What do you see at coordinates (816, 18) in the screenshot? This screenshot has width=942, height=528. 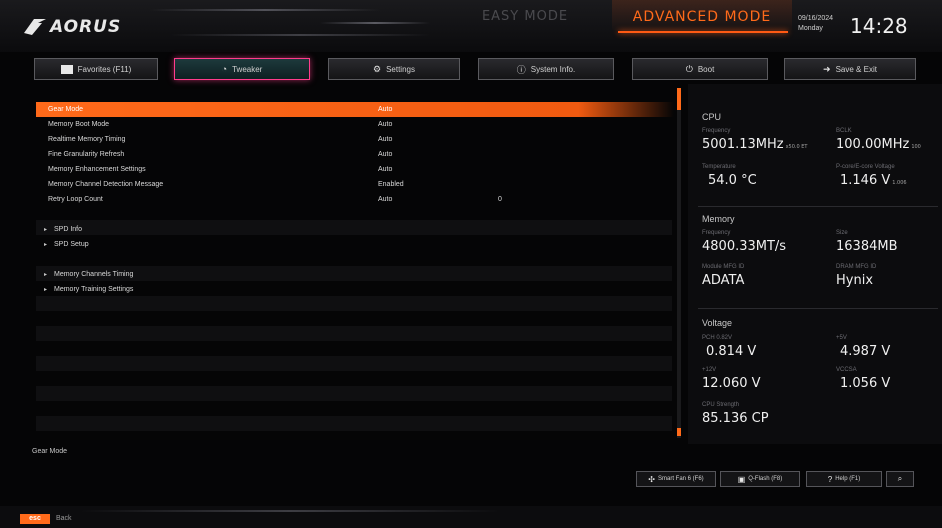 I see `date-text: 09/16/2024` at bounding box center [816, 18].